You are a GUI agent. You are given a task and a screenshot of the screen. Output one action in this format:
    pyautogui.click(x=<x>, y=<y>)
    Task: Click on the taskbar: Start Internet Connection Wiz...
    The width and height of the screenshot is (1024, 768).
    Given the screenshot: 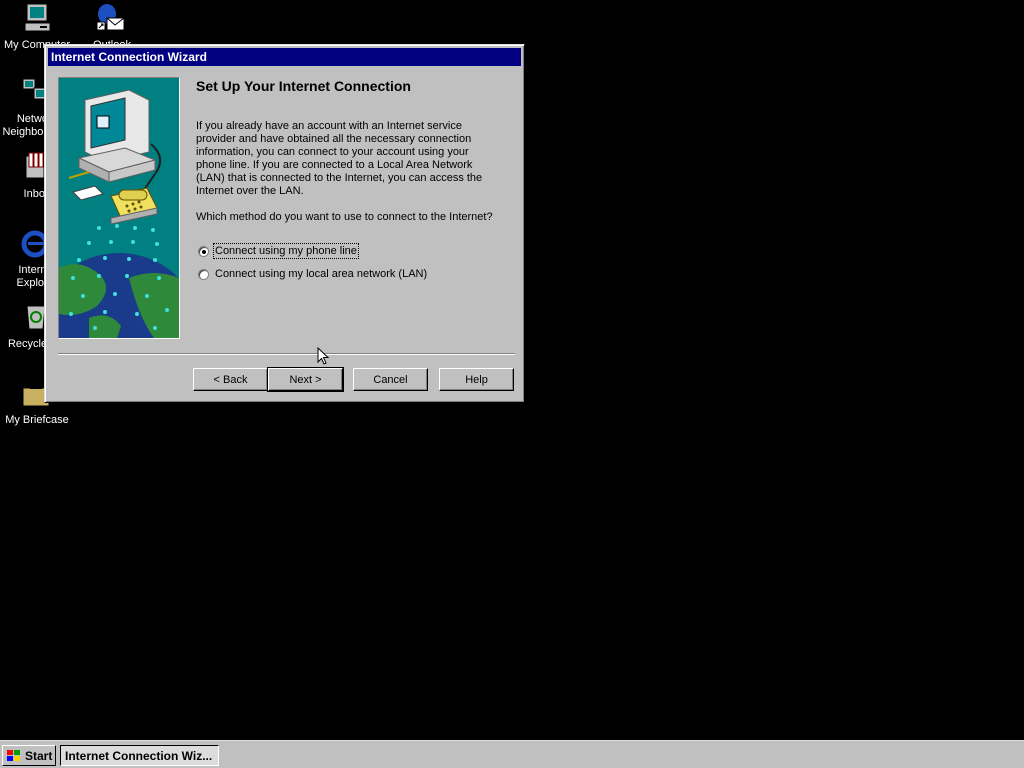 What is the action you would take?
    pyautogui.click(x=512, y=754)
    